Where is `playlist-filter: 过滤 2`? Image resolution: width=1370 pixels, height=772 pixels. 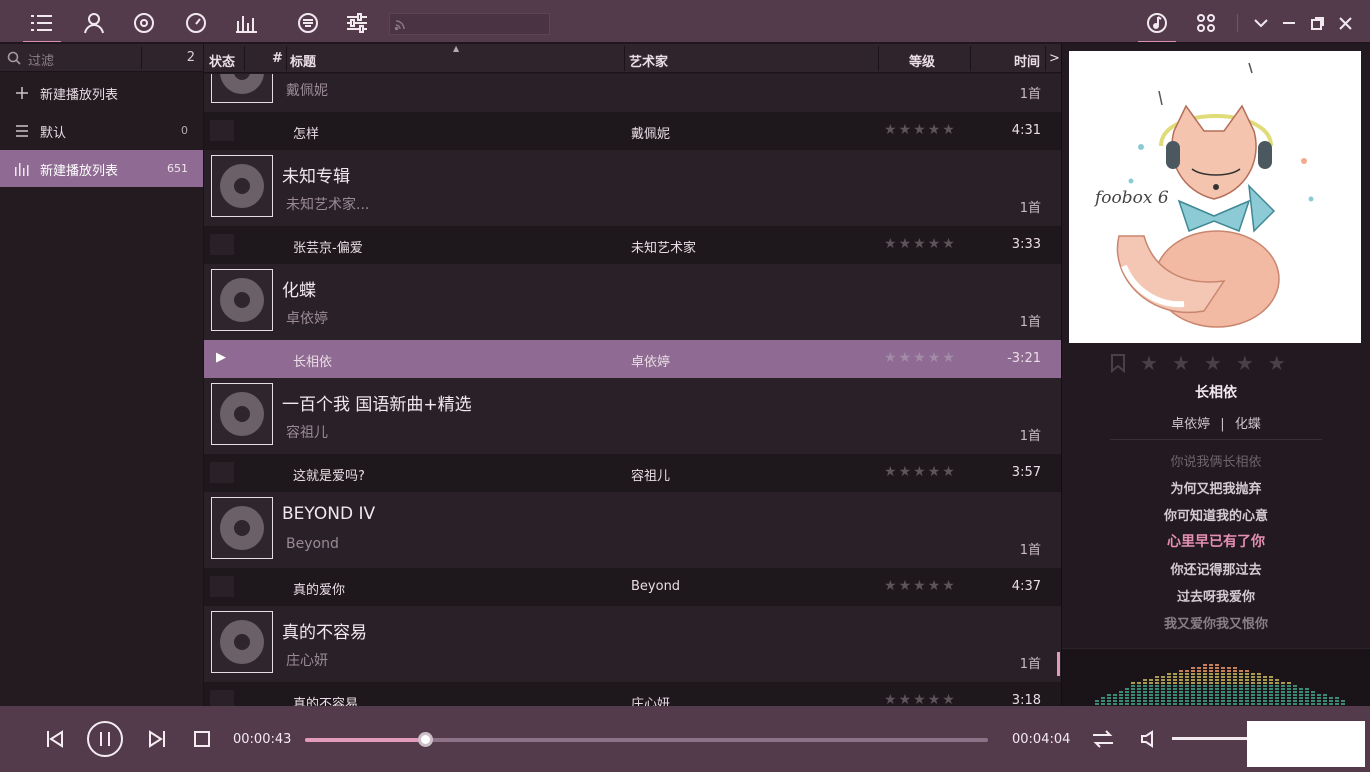
playlist-filter: 过滤 2 is located at coordinates (101, 58).